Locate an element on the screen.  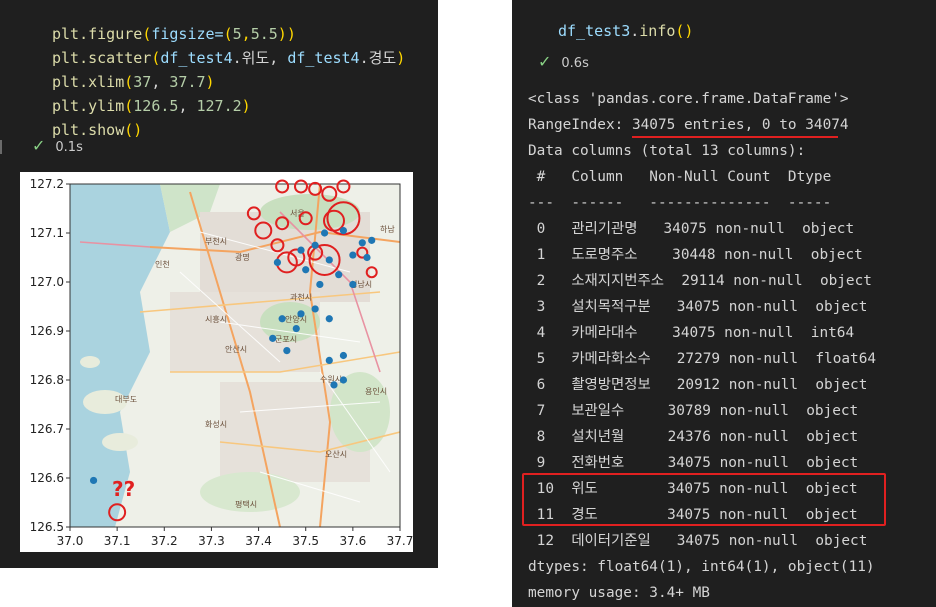
code-token: 37 is located at coordinates (142, 82).